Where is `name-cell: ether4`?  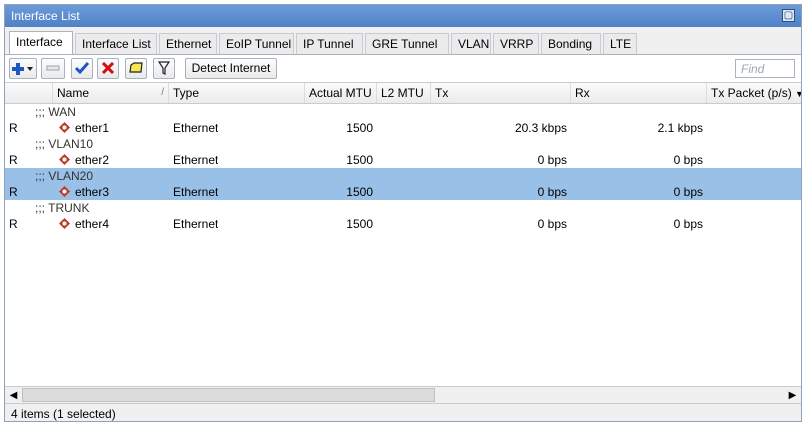 name-cell: ether4 is located at coordinates (84, 224).